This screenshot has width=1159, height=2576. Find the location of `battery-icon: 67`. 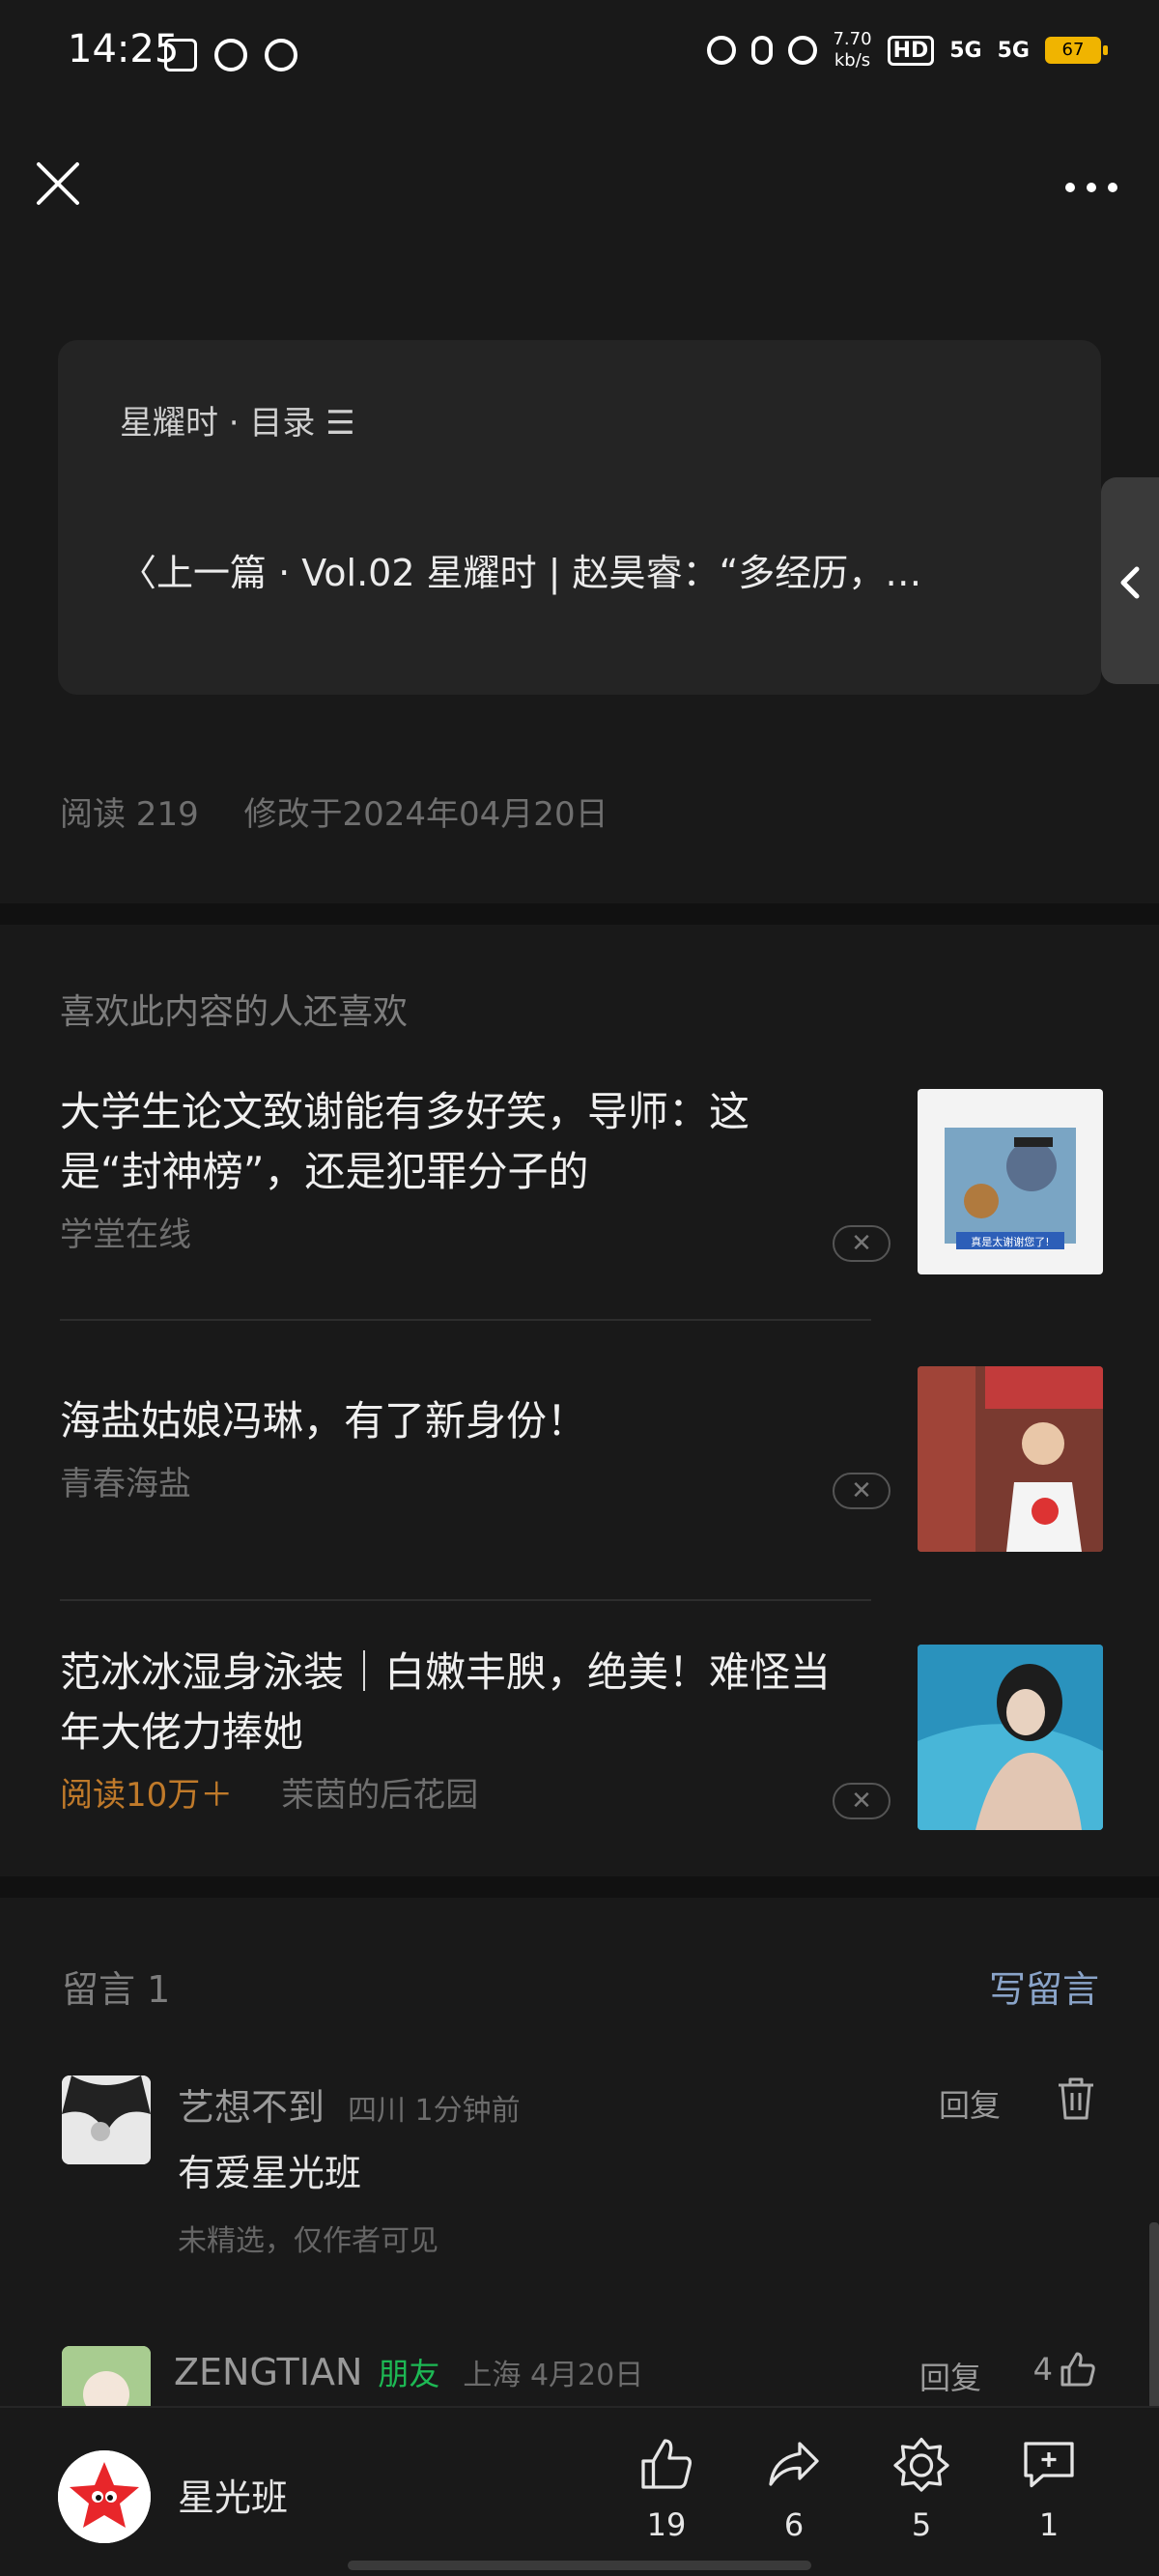

battery-icon: 67 is located at coordinates (1076, 51).